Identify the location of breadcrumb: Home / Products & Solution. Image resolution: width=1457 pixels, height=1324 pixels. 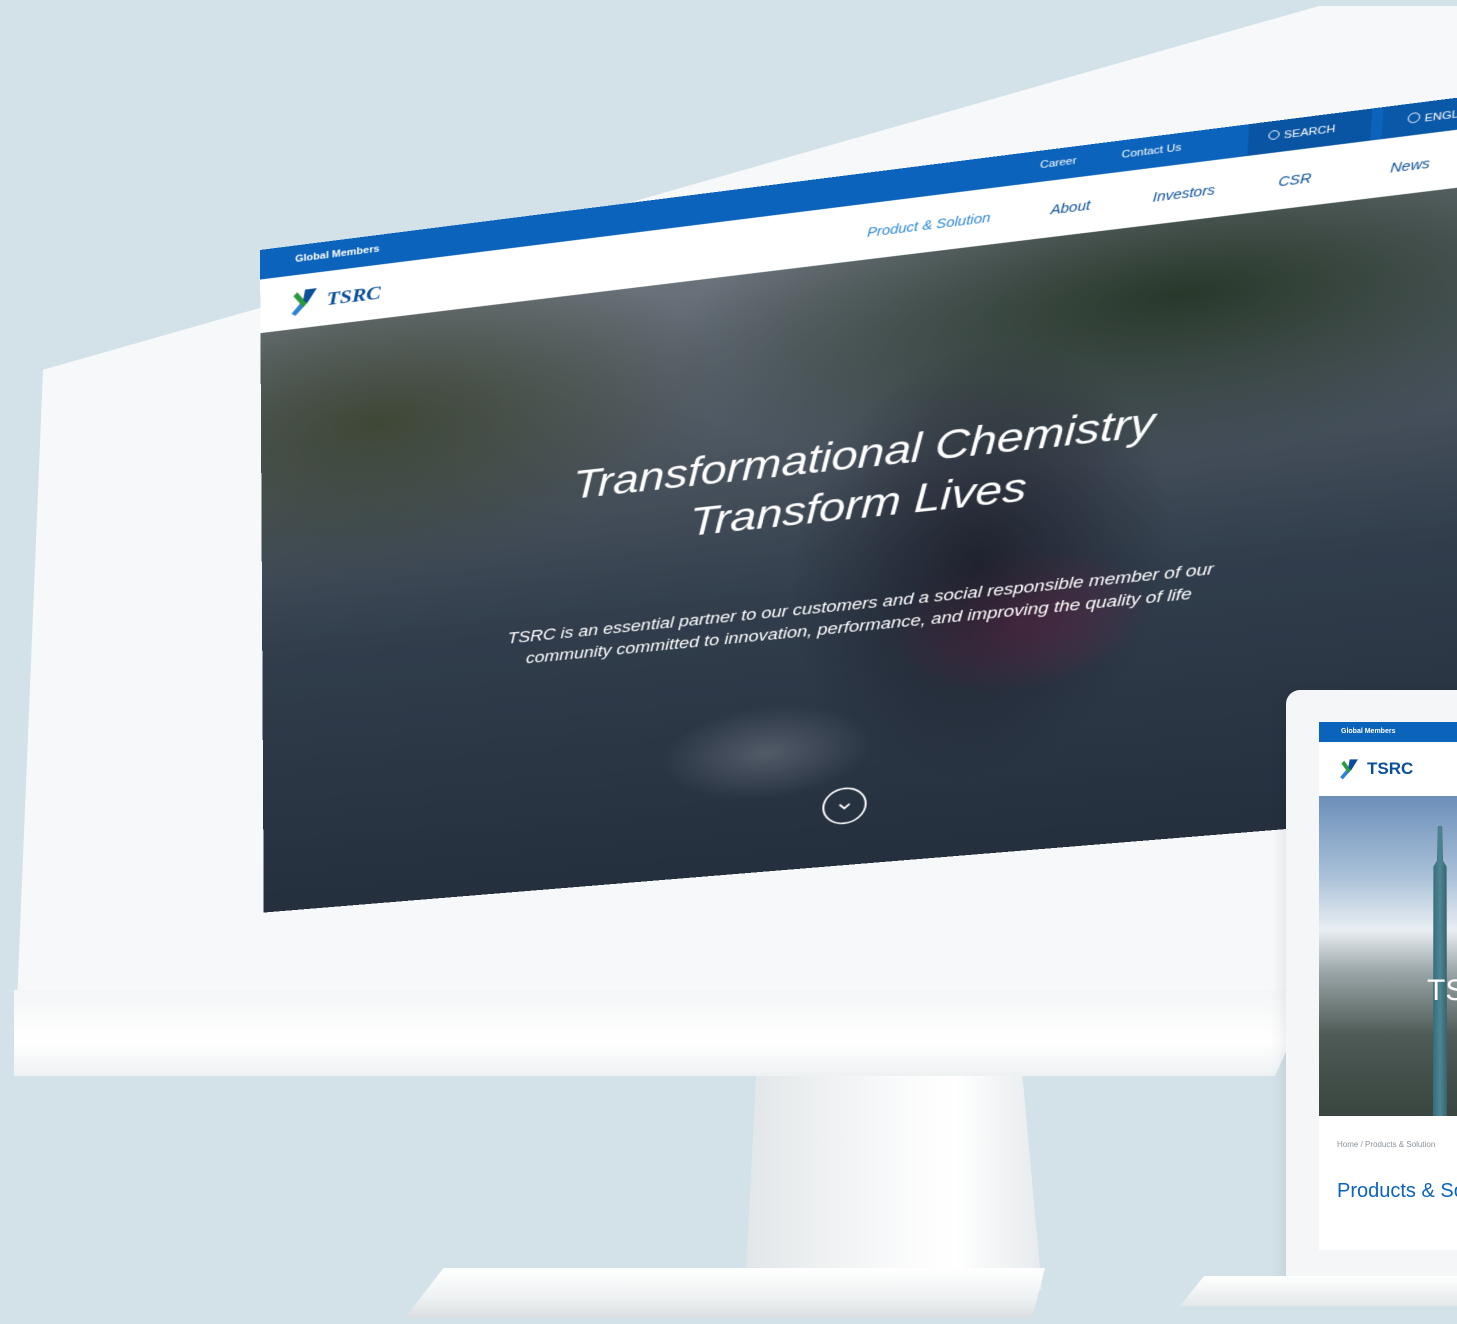
(1388, 1148).